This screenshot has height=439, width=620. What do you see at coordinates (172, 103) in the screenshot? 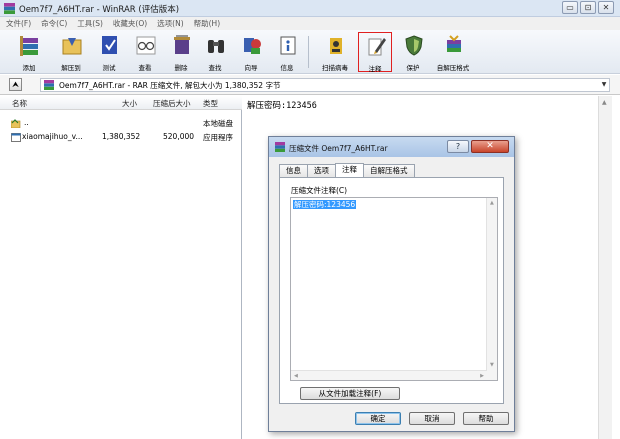
I see `column-packed: 压缩后大小` at bounding box center [172, 103].